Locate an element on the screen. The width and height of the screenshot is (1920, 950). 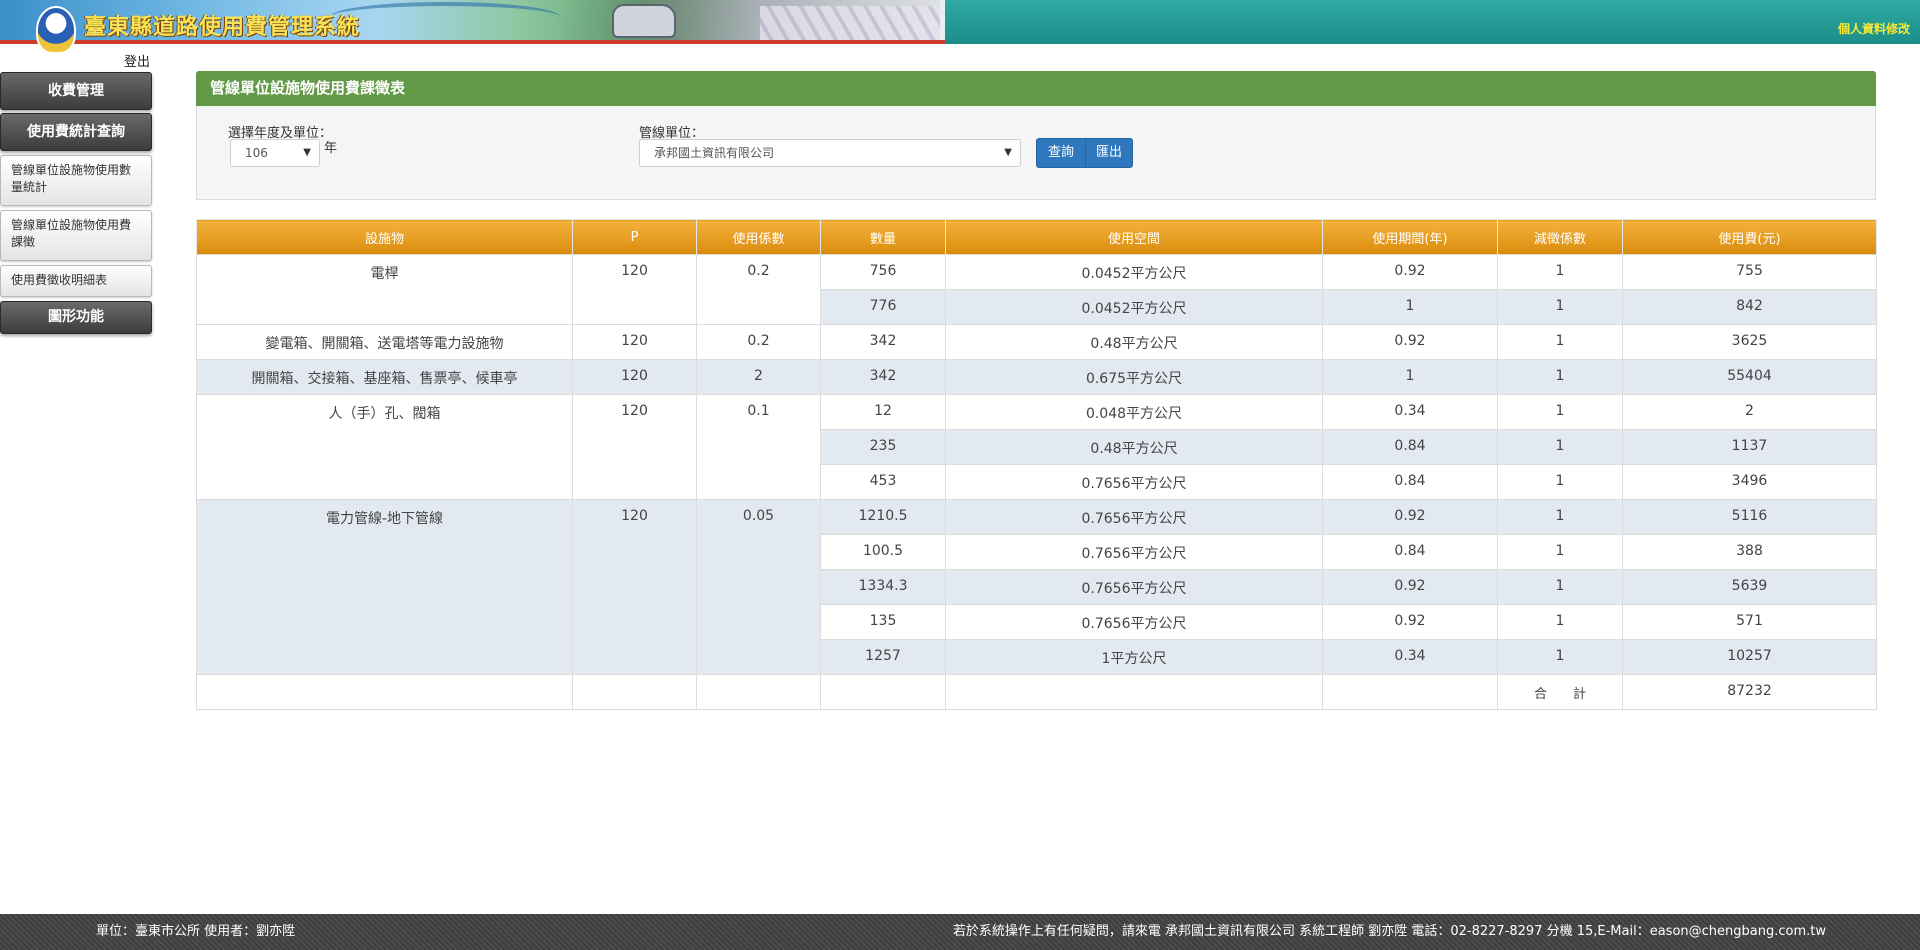
nav-fee-collection-detail: 使用費徵收明細表 is located at coordinates (76, 281).